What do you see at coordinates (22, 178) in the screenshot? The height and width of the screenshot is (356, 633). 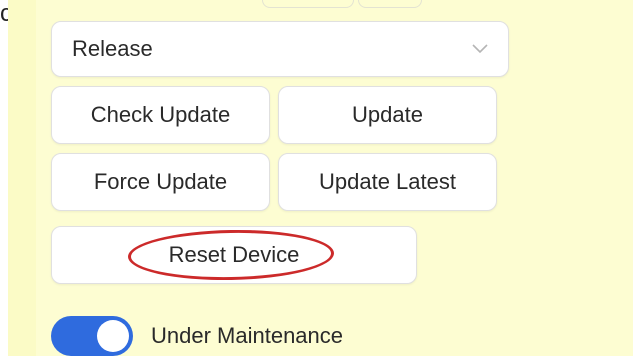 I see `panel-edge` at bounding box center [22, 178].